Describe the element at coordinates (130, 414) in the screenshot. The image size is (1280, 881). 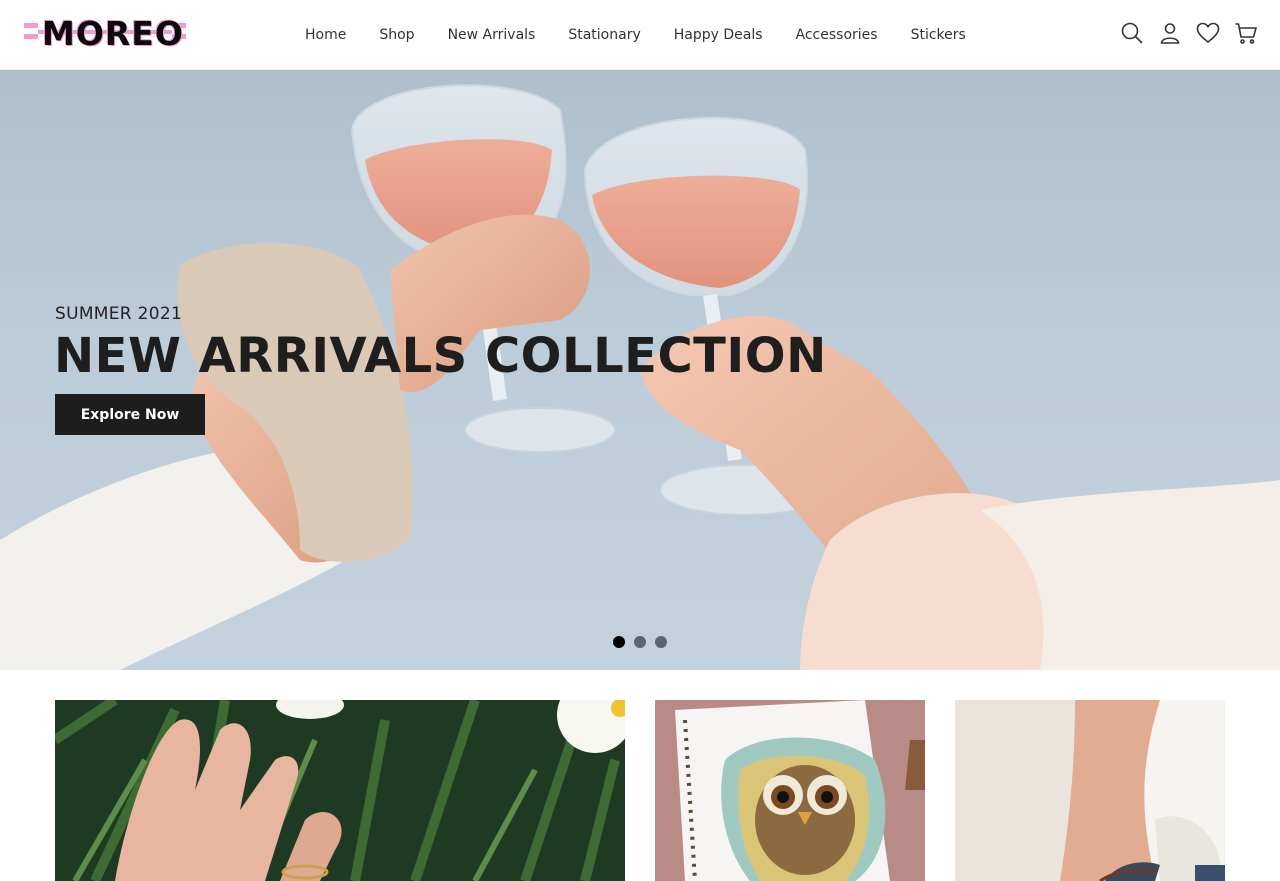
I see `explore-now-button: Explore Now` at that location.